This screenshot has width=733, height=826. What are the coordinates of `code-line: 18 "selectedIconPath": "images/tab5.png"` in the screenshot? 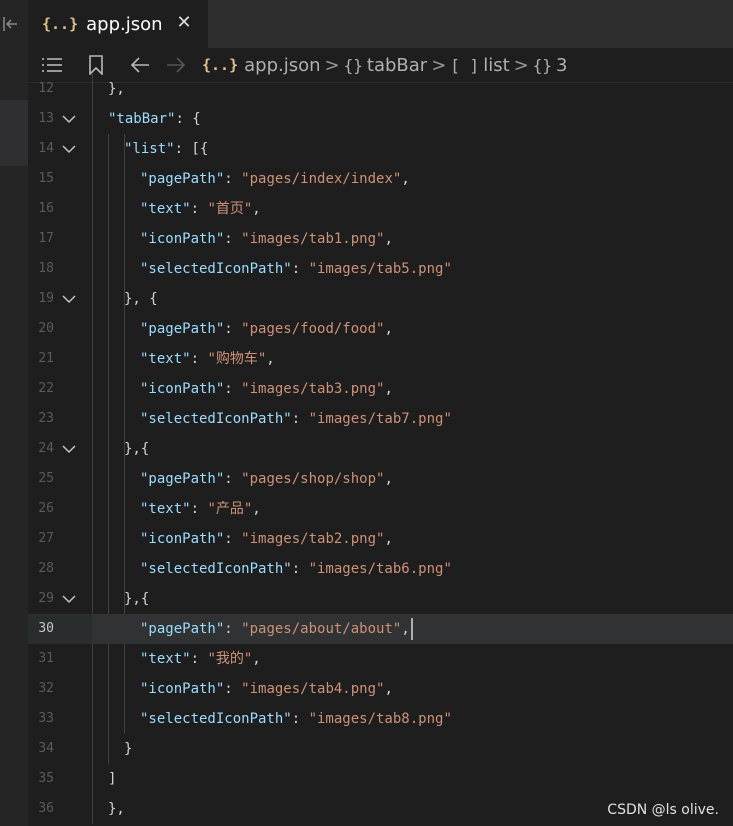 It's located at (380, 269).